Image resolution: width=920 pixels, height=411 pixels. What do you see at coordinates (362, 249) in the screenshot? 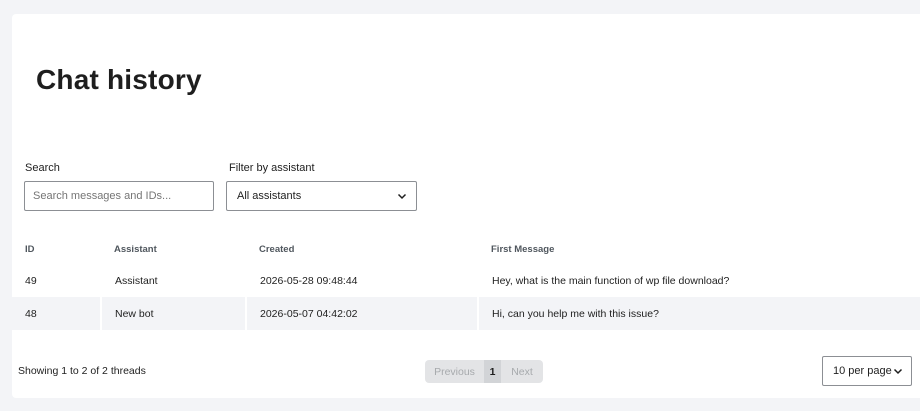
I see `column-header-created: Created` at bounding box center [362, 249].